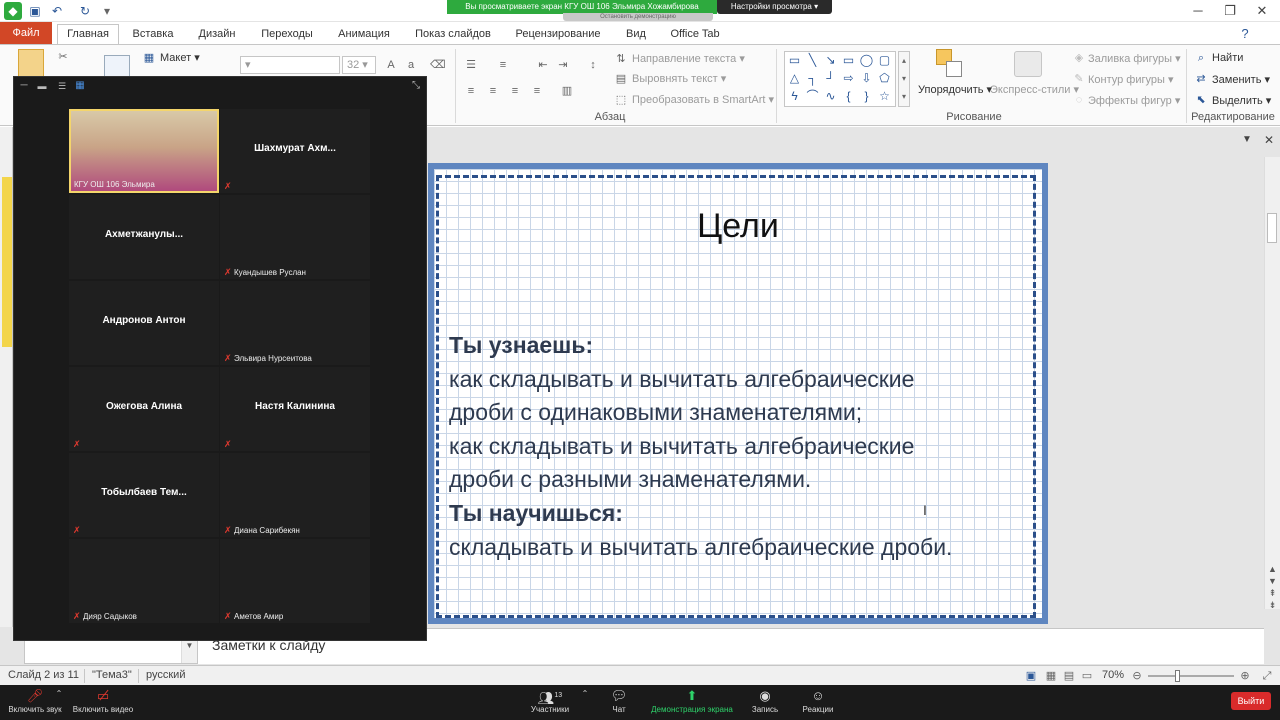 The width and height of the screenshot is (1280, 720). I want to click on slideshow-view-icon: ▭, so click(1087, 676).